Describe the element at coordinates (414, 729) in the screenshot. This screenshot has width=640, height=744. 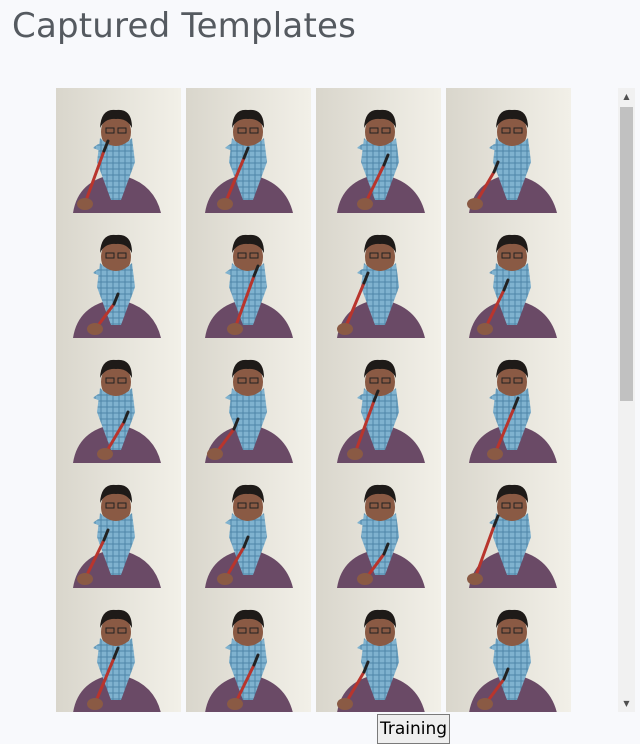
I see `training-button: Training` at that location.